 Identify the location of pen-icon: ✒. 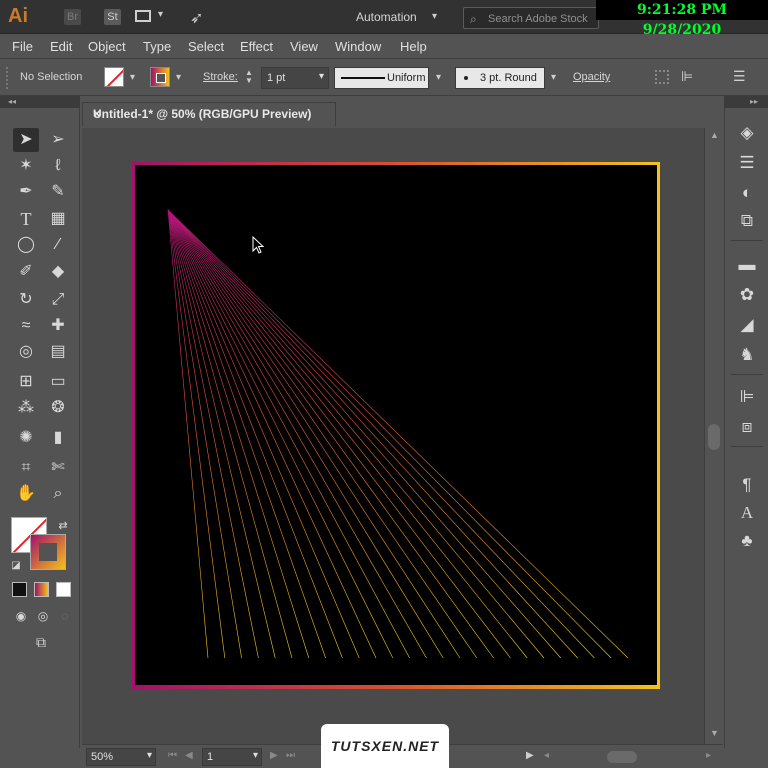
(26, 192).